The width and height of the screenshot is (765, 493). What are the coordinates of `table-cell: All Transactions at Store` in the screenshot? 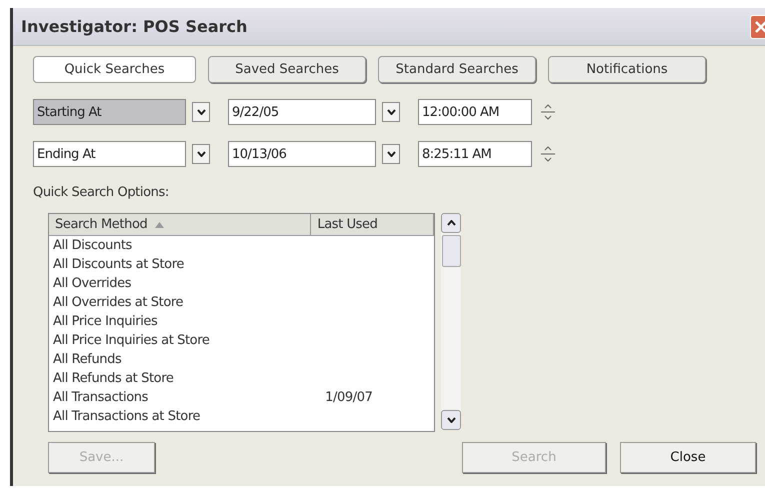 It's located at (186, 416).